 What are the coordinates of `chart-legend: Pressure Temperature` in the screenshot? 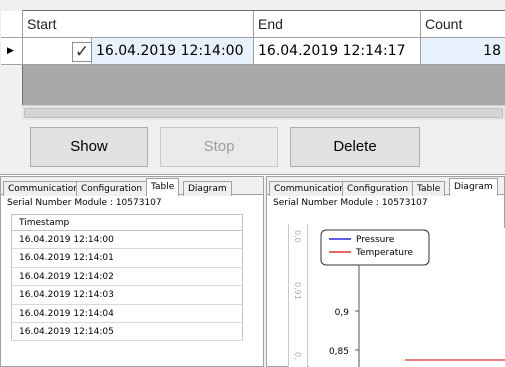 It's located at (375, 247).